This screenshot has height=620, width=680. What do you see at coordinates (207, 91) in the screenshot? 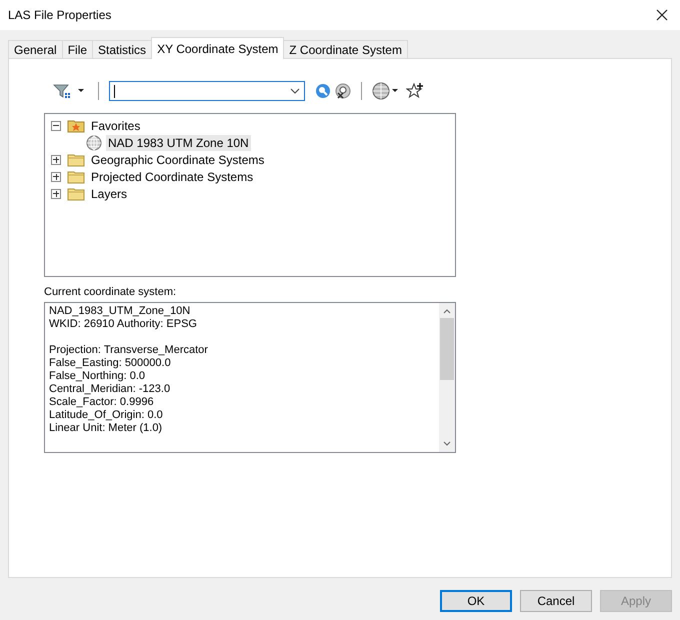
I see `search-combo-field` at bounding box center [207, 91].